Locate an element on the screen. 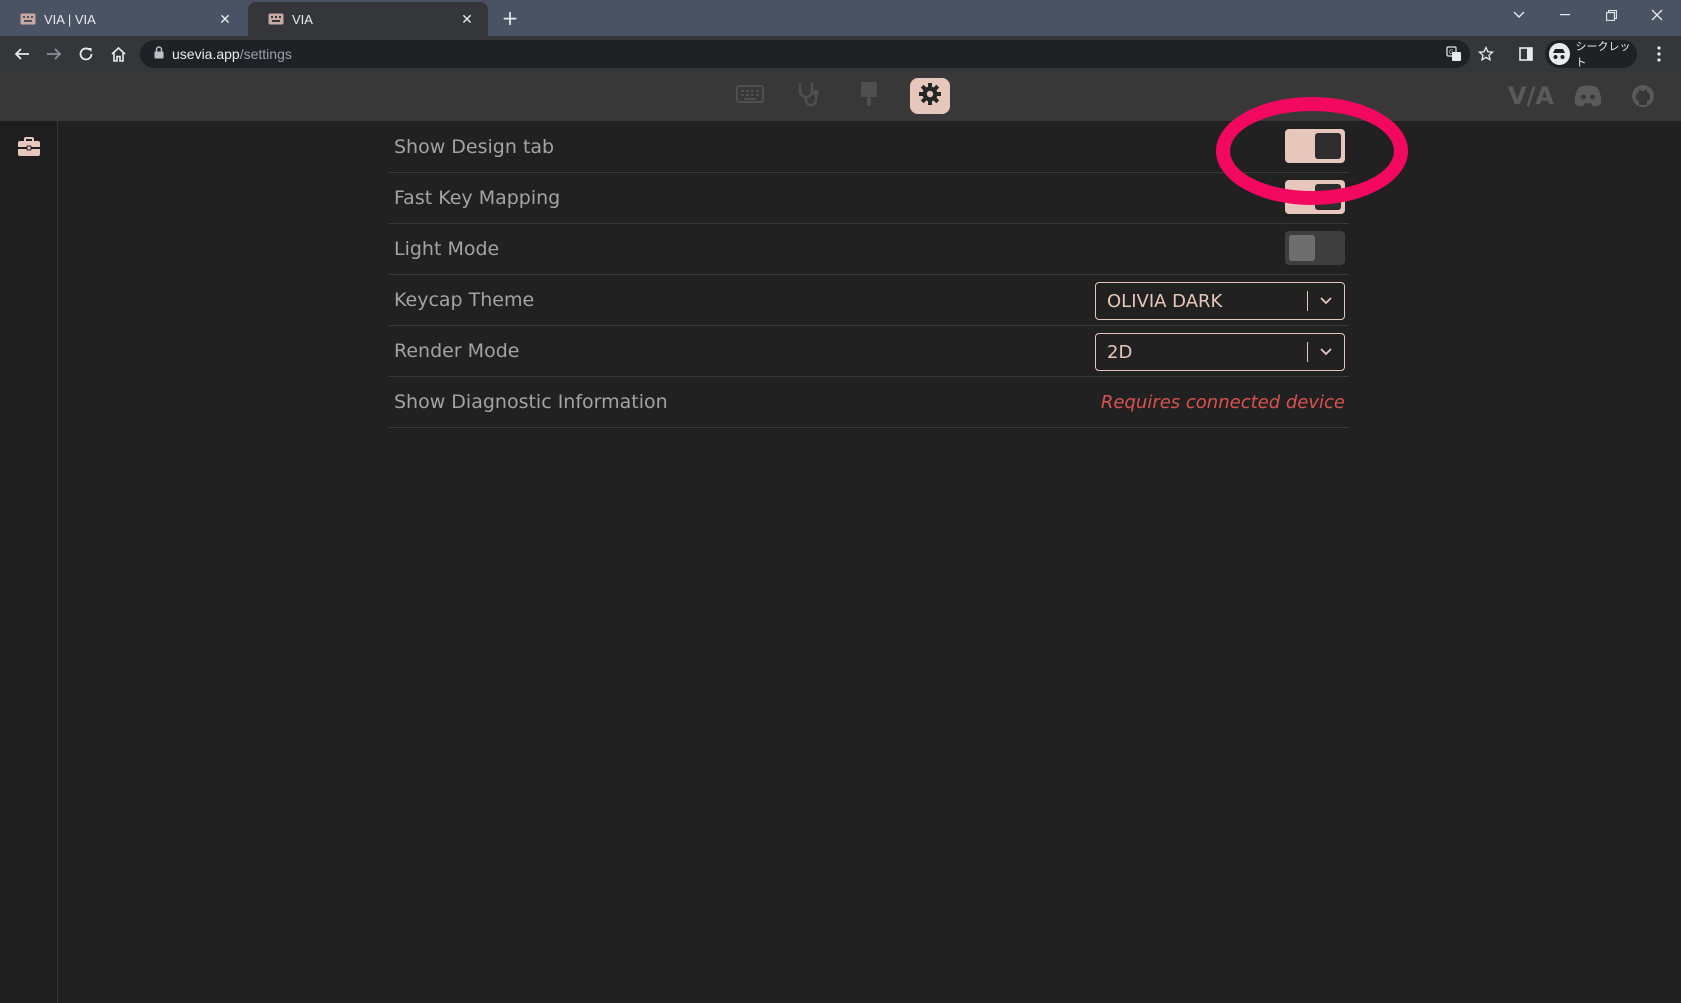  setting-label: Show Diagnostic Information is located at coordinates (531, 402).